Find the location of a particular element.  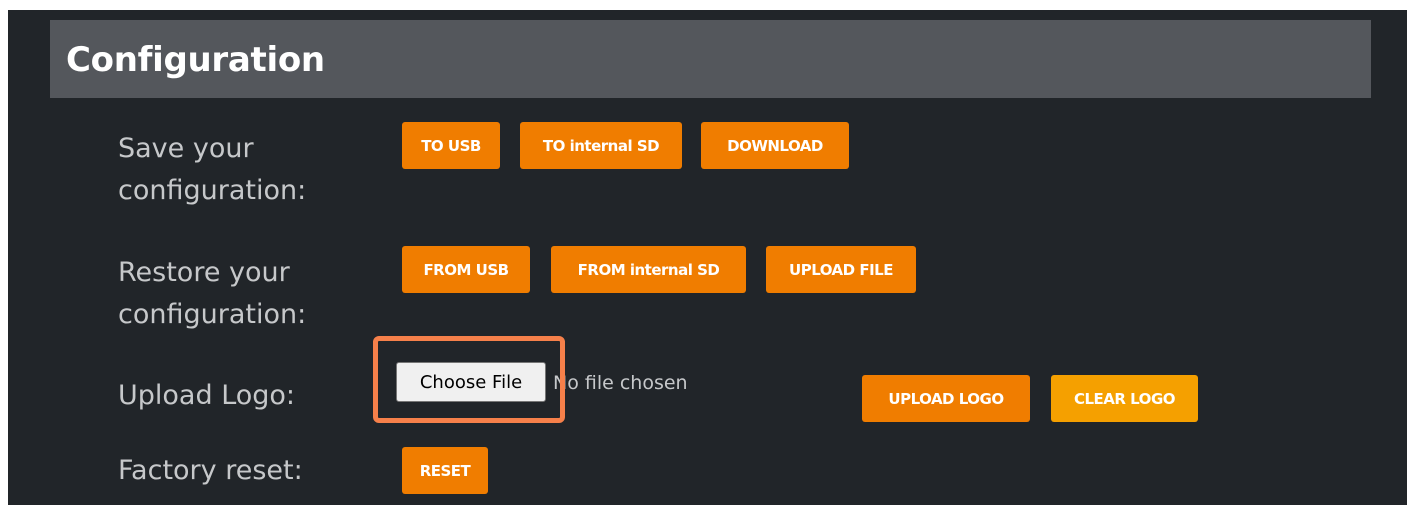

choose-file-button: Choose File is located at coordinates (471, 382).